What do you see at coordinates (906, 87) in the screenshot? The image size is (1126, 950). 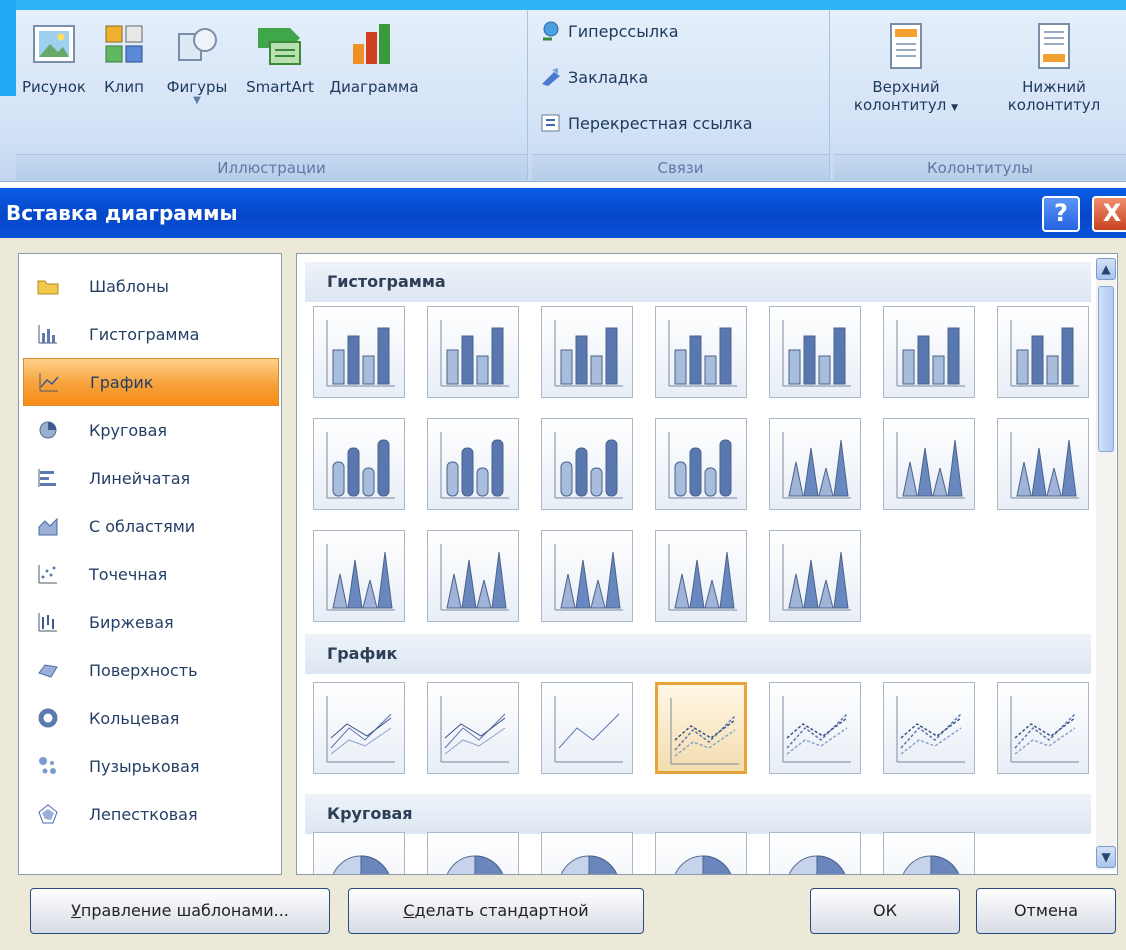 I see `header-label-line1: Верхний` at bounding box center [906, 87].